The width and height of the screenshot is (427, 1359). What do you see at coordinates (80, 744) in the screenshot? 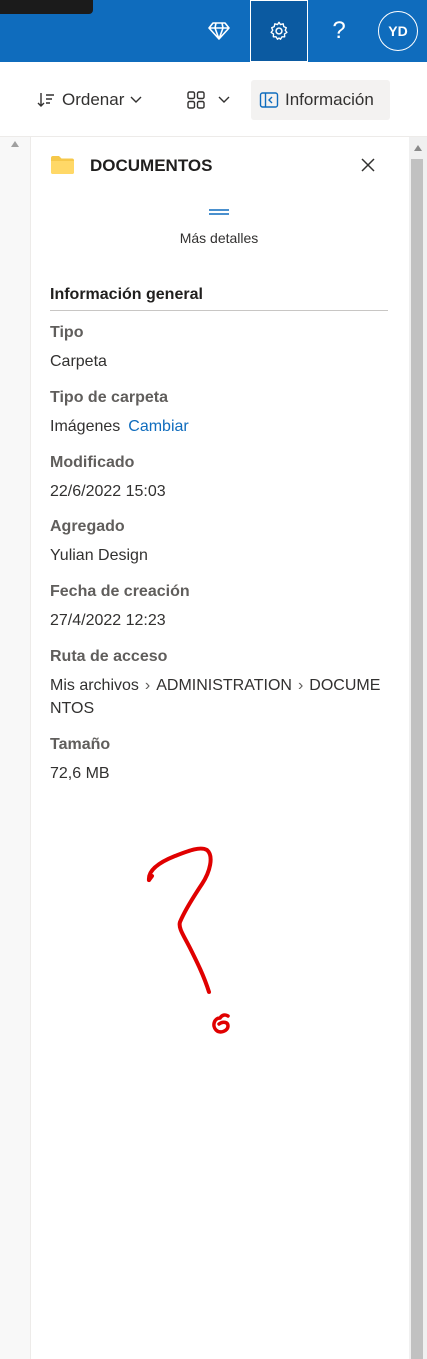
I see `size-label: Tamaño` at bounding box center [80, 744].